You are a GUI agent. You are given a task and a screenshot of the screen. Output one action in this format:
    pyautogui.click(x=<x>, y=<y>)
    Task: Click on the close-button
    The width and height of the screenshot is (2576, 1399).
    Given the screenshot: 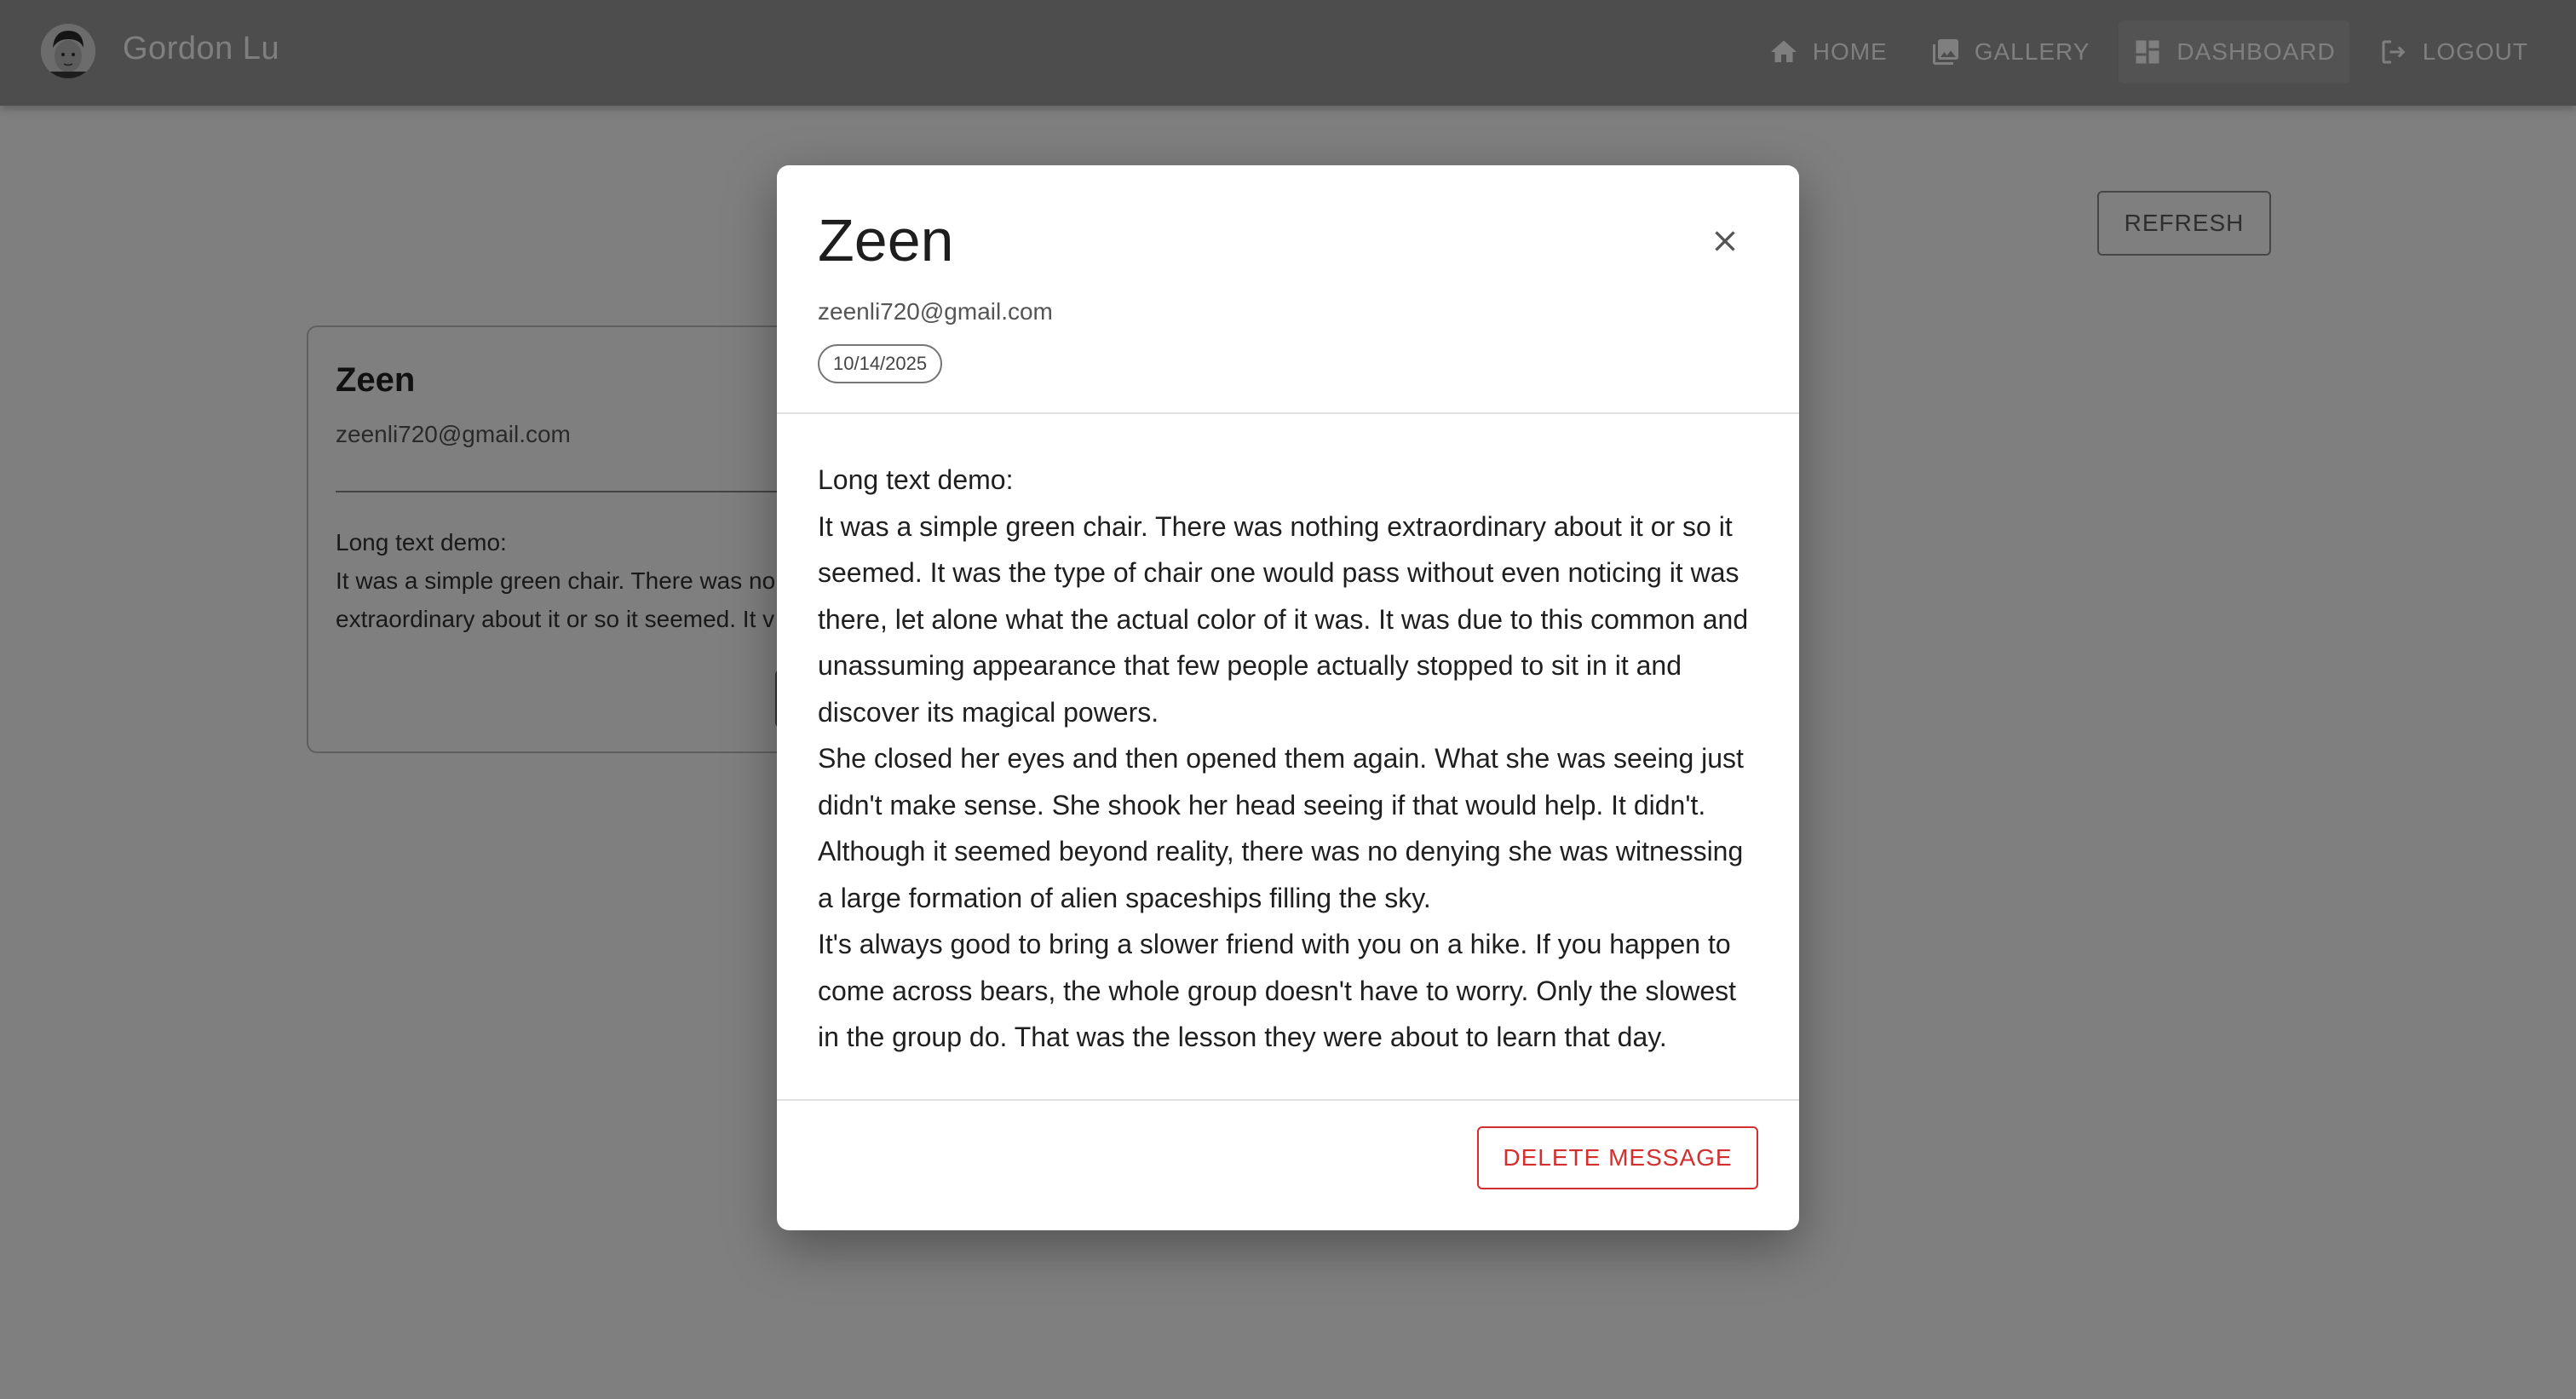 What is the action you would take?
    pyautogui.click(x=1725, y=241)
    